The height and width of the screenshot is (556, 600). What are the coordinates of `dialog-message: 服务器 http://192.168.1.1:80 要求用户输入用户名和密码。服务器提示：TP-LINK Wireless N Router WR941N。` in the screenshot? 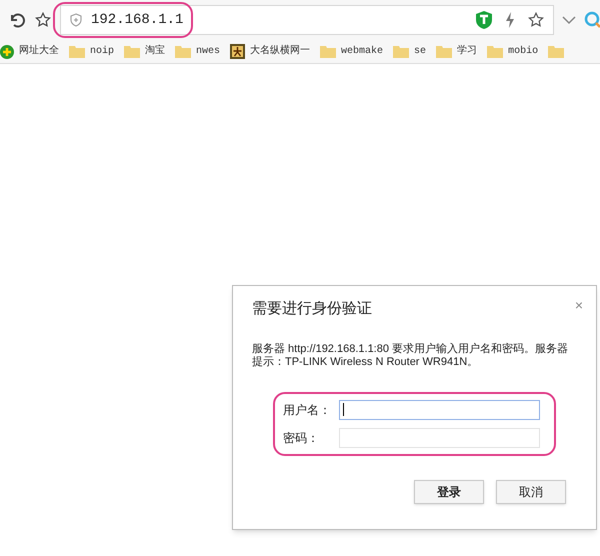 It's located at (411, 355).